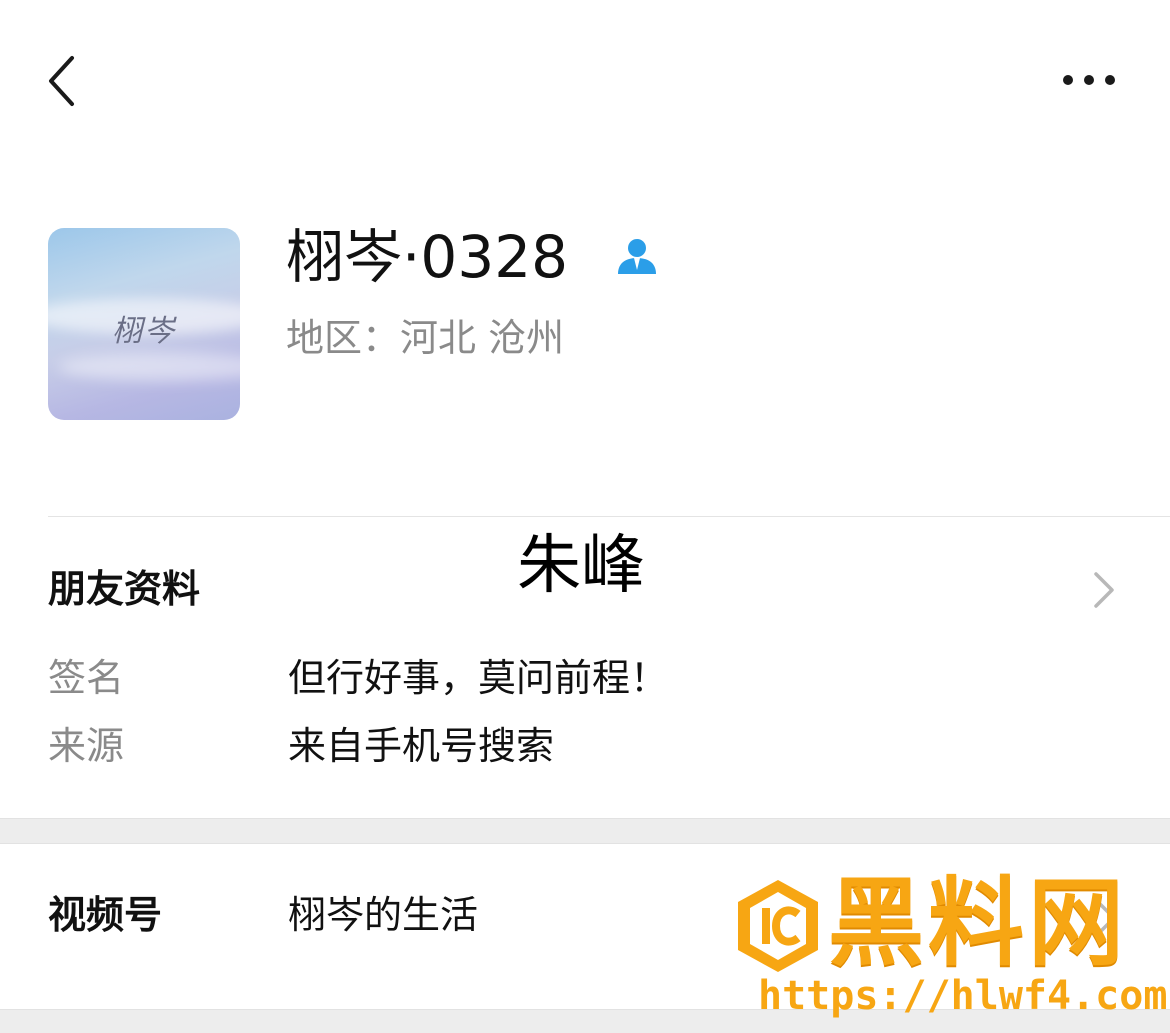 This screenshot has height=1033, width=1170. I want to click on person-icon, so click(637, 256).